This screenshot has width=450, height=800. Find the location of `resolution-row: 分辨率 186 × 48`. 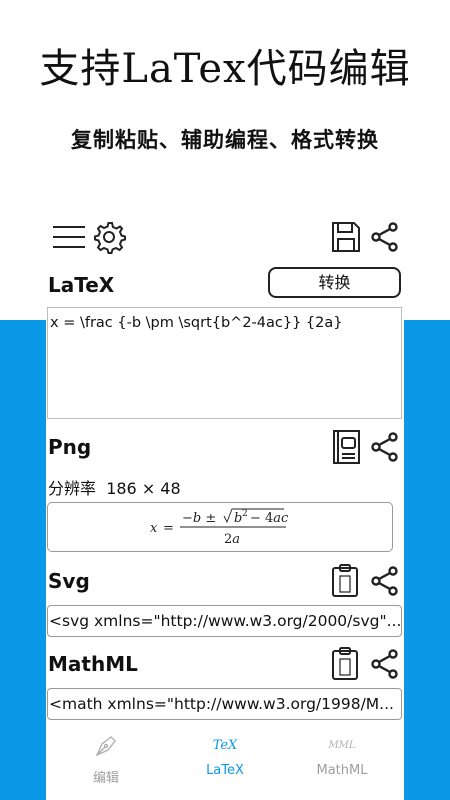

resolution-row: 分辨率 186 × 48 is located at coordinates (114, 487).